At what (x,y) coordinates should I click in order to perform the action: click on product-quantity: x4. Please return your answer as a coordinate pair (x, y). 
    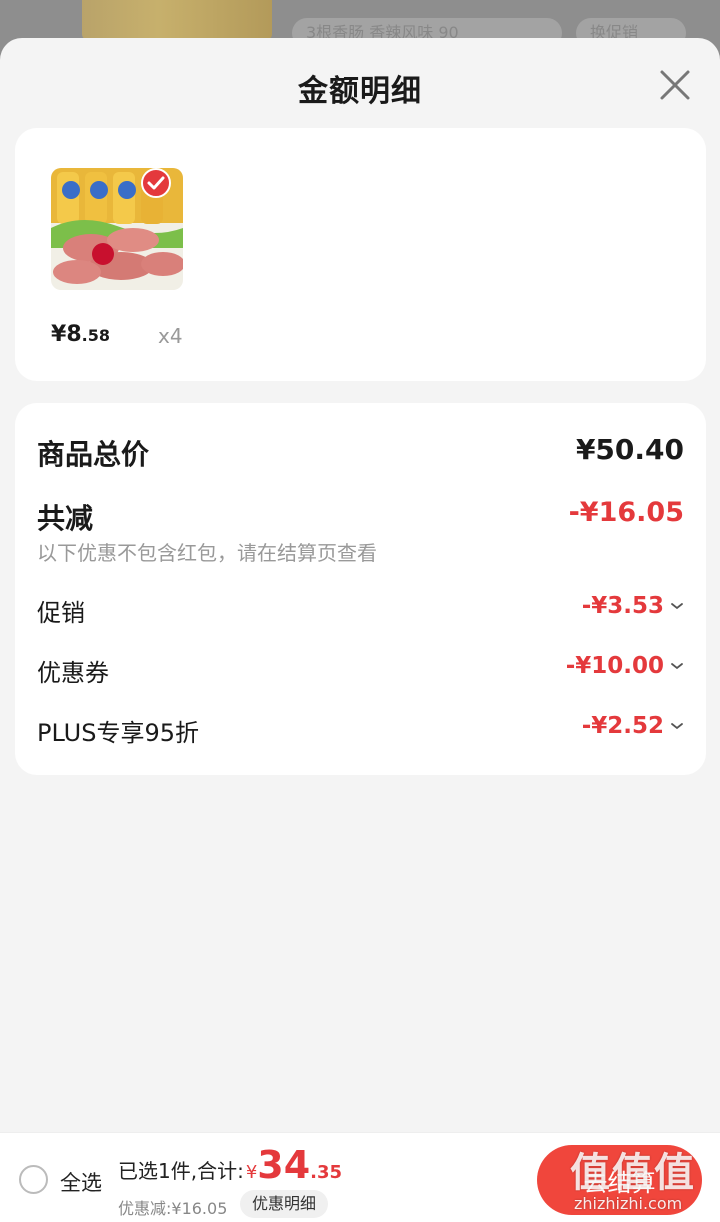
    Looking at the image, I should click on (170, 336).